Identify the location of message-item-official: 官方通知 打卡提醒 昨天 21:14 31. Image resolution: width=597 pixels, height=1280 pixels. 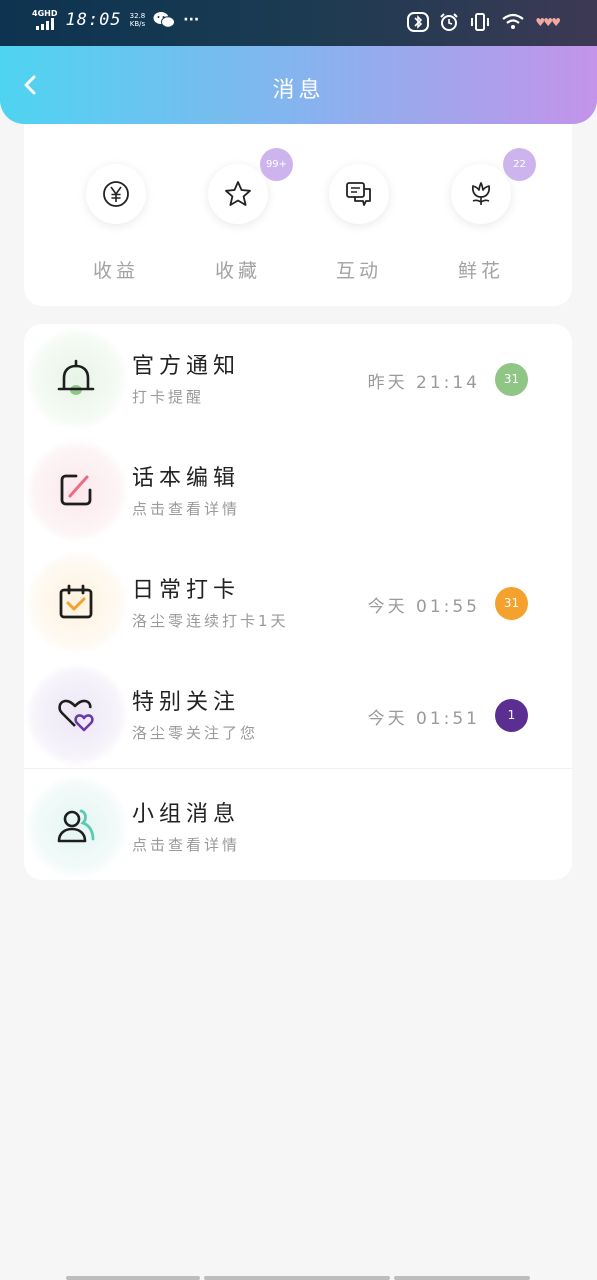
(298, 380).